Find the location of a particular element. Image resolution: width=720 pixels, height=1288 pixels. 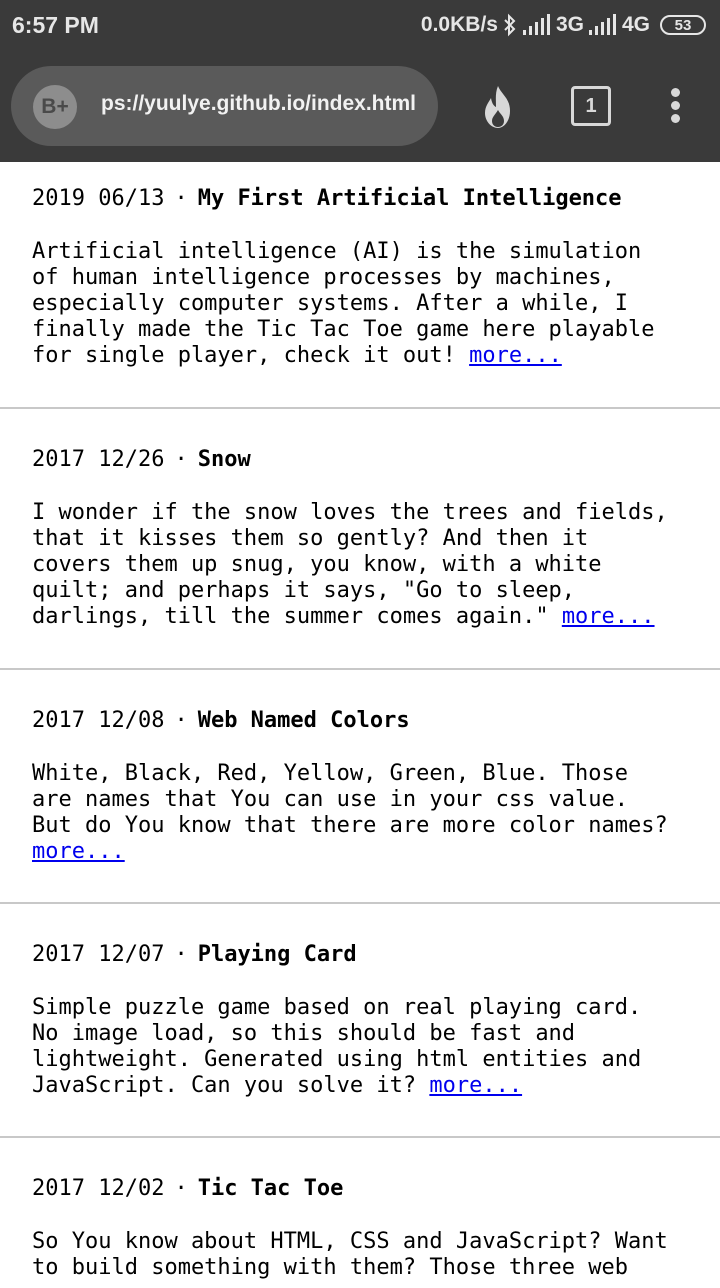

post-date: 2017 12/02 is located at coordinates (98, 1188).